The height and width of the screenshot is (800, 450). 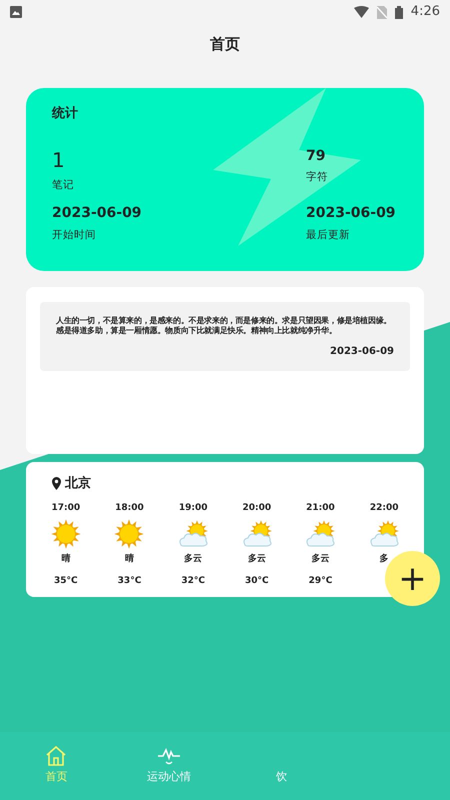 What do you see at coordinates (362, 351) in the screenshot?
I see `quote-date: 2023-06-09` at bounding box center [362, 351].